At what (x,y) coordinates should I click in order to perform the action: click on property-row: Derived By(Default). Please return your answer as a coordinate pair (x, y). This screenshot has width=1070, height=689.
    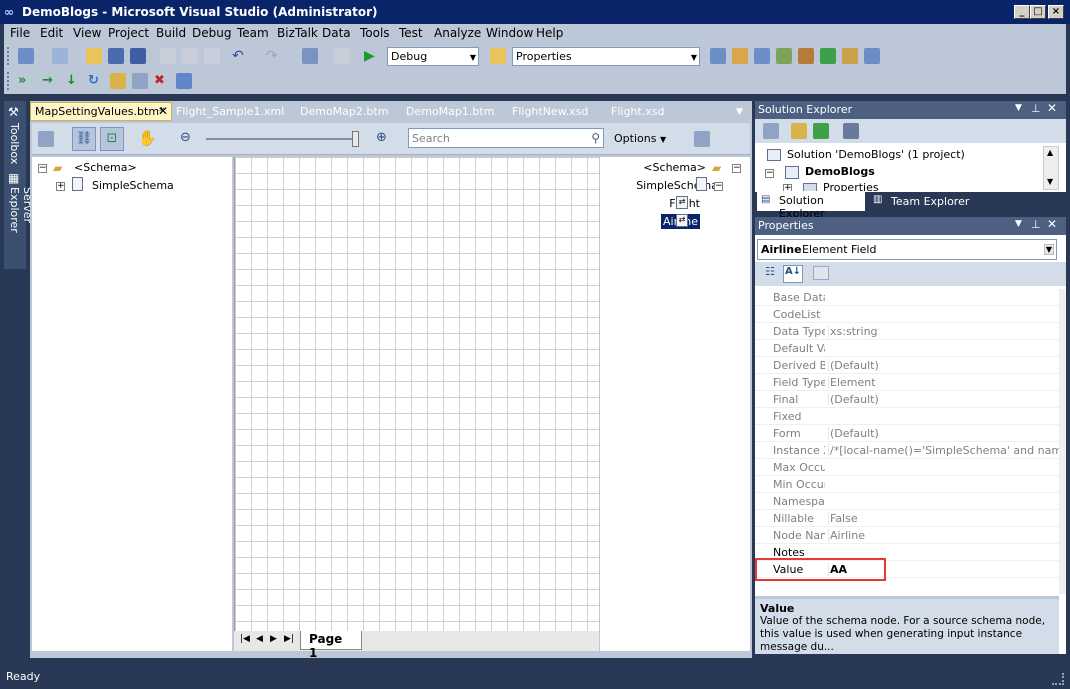
    Looking at the image, I should click on (907, 365).